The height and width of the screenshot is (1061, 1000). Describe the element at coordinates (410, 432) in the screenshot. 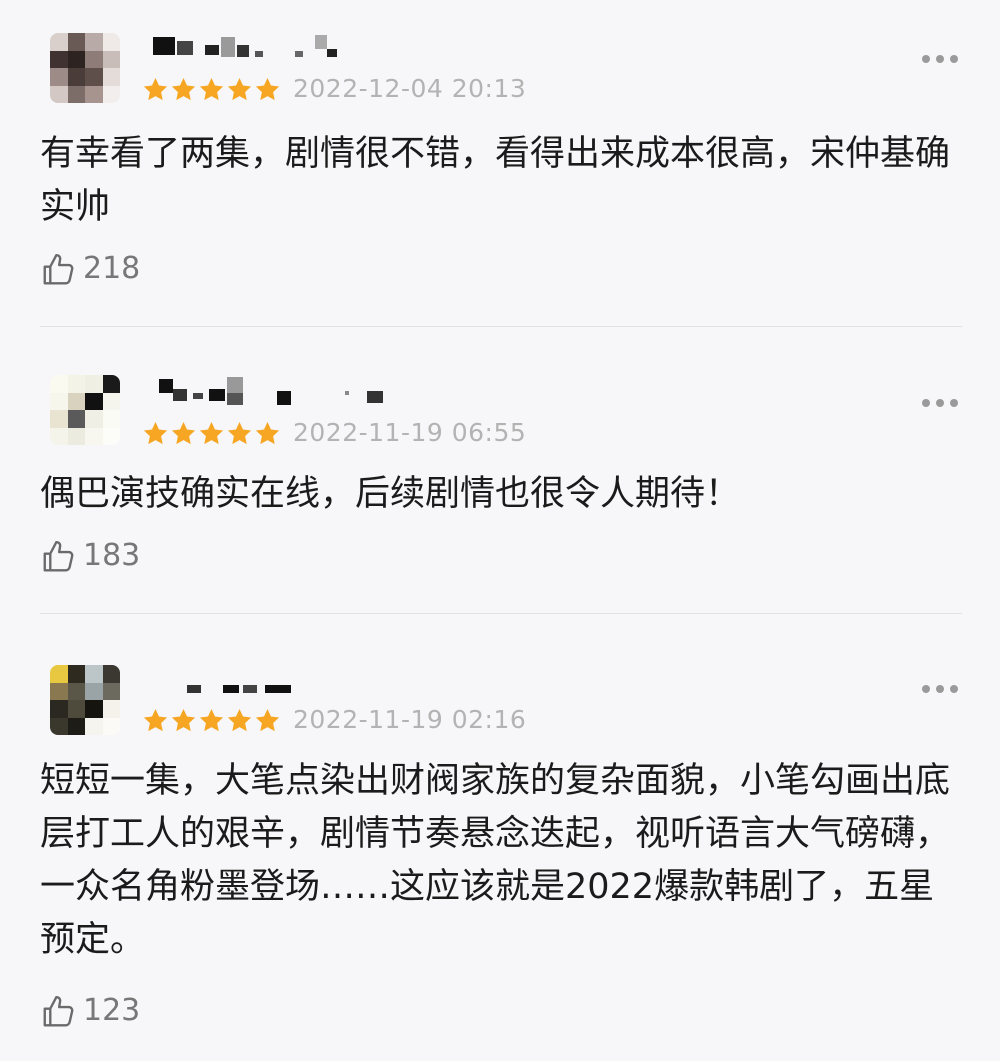

I see `review-date: 2022-11-19 06:55` at that location.